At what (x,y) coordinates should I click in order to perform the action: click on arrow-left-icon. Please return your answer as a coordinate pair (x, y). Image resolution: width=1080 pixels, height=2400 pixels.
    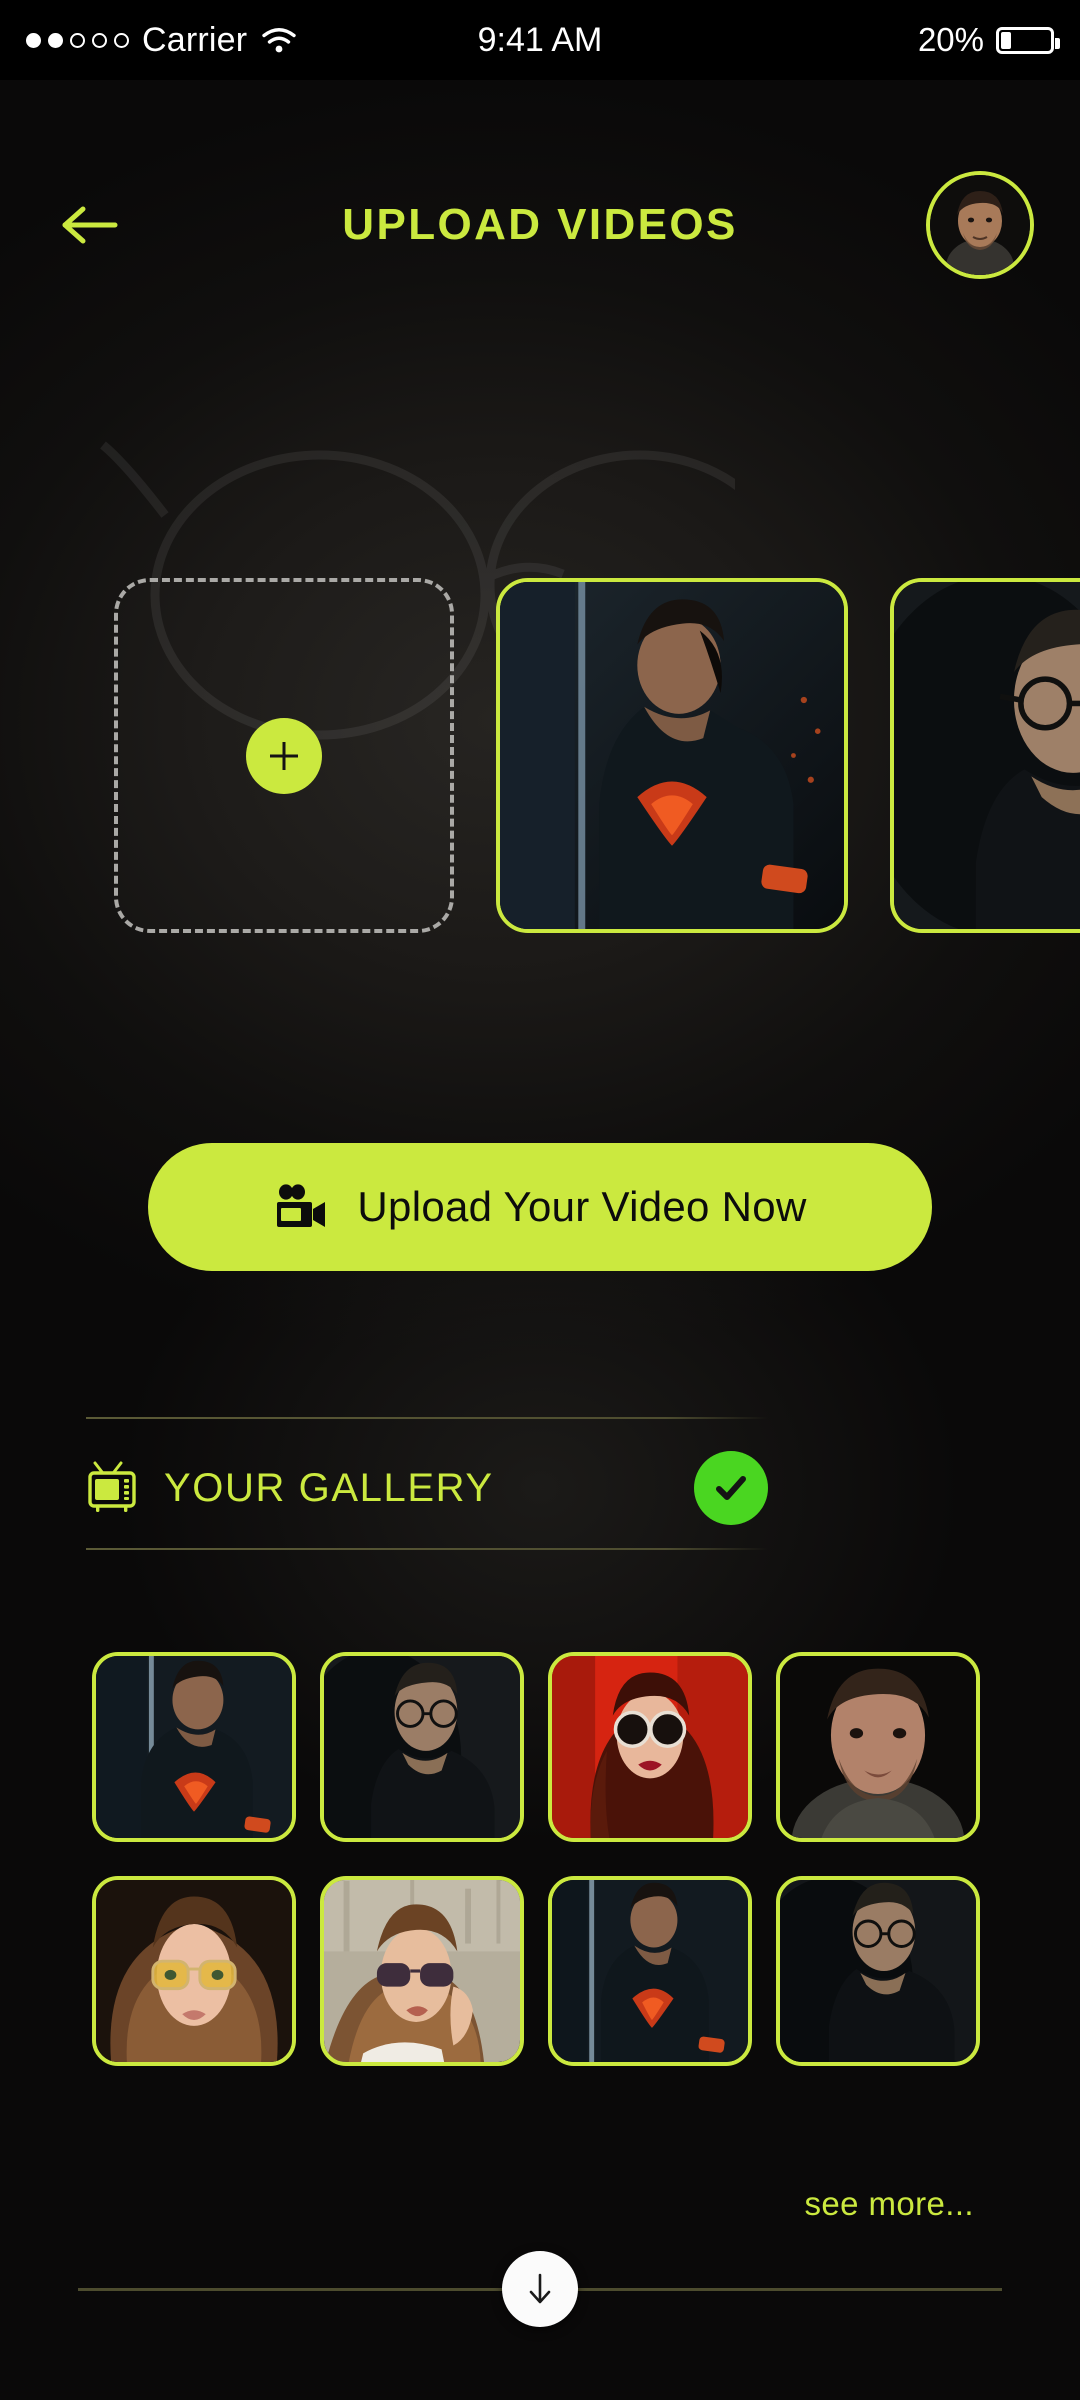
    Looking at the image, I should click on (90, 225).